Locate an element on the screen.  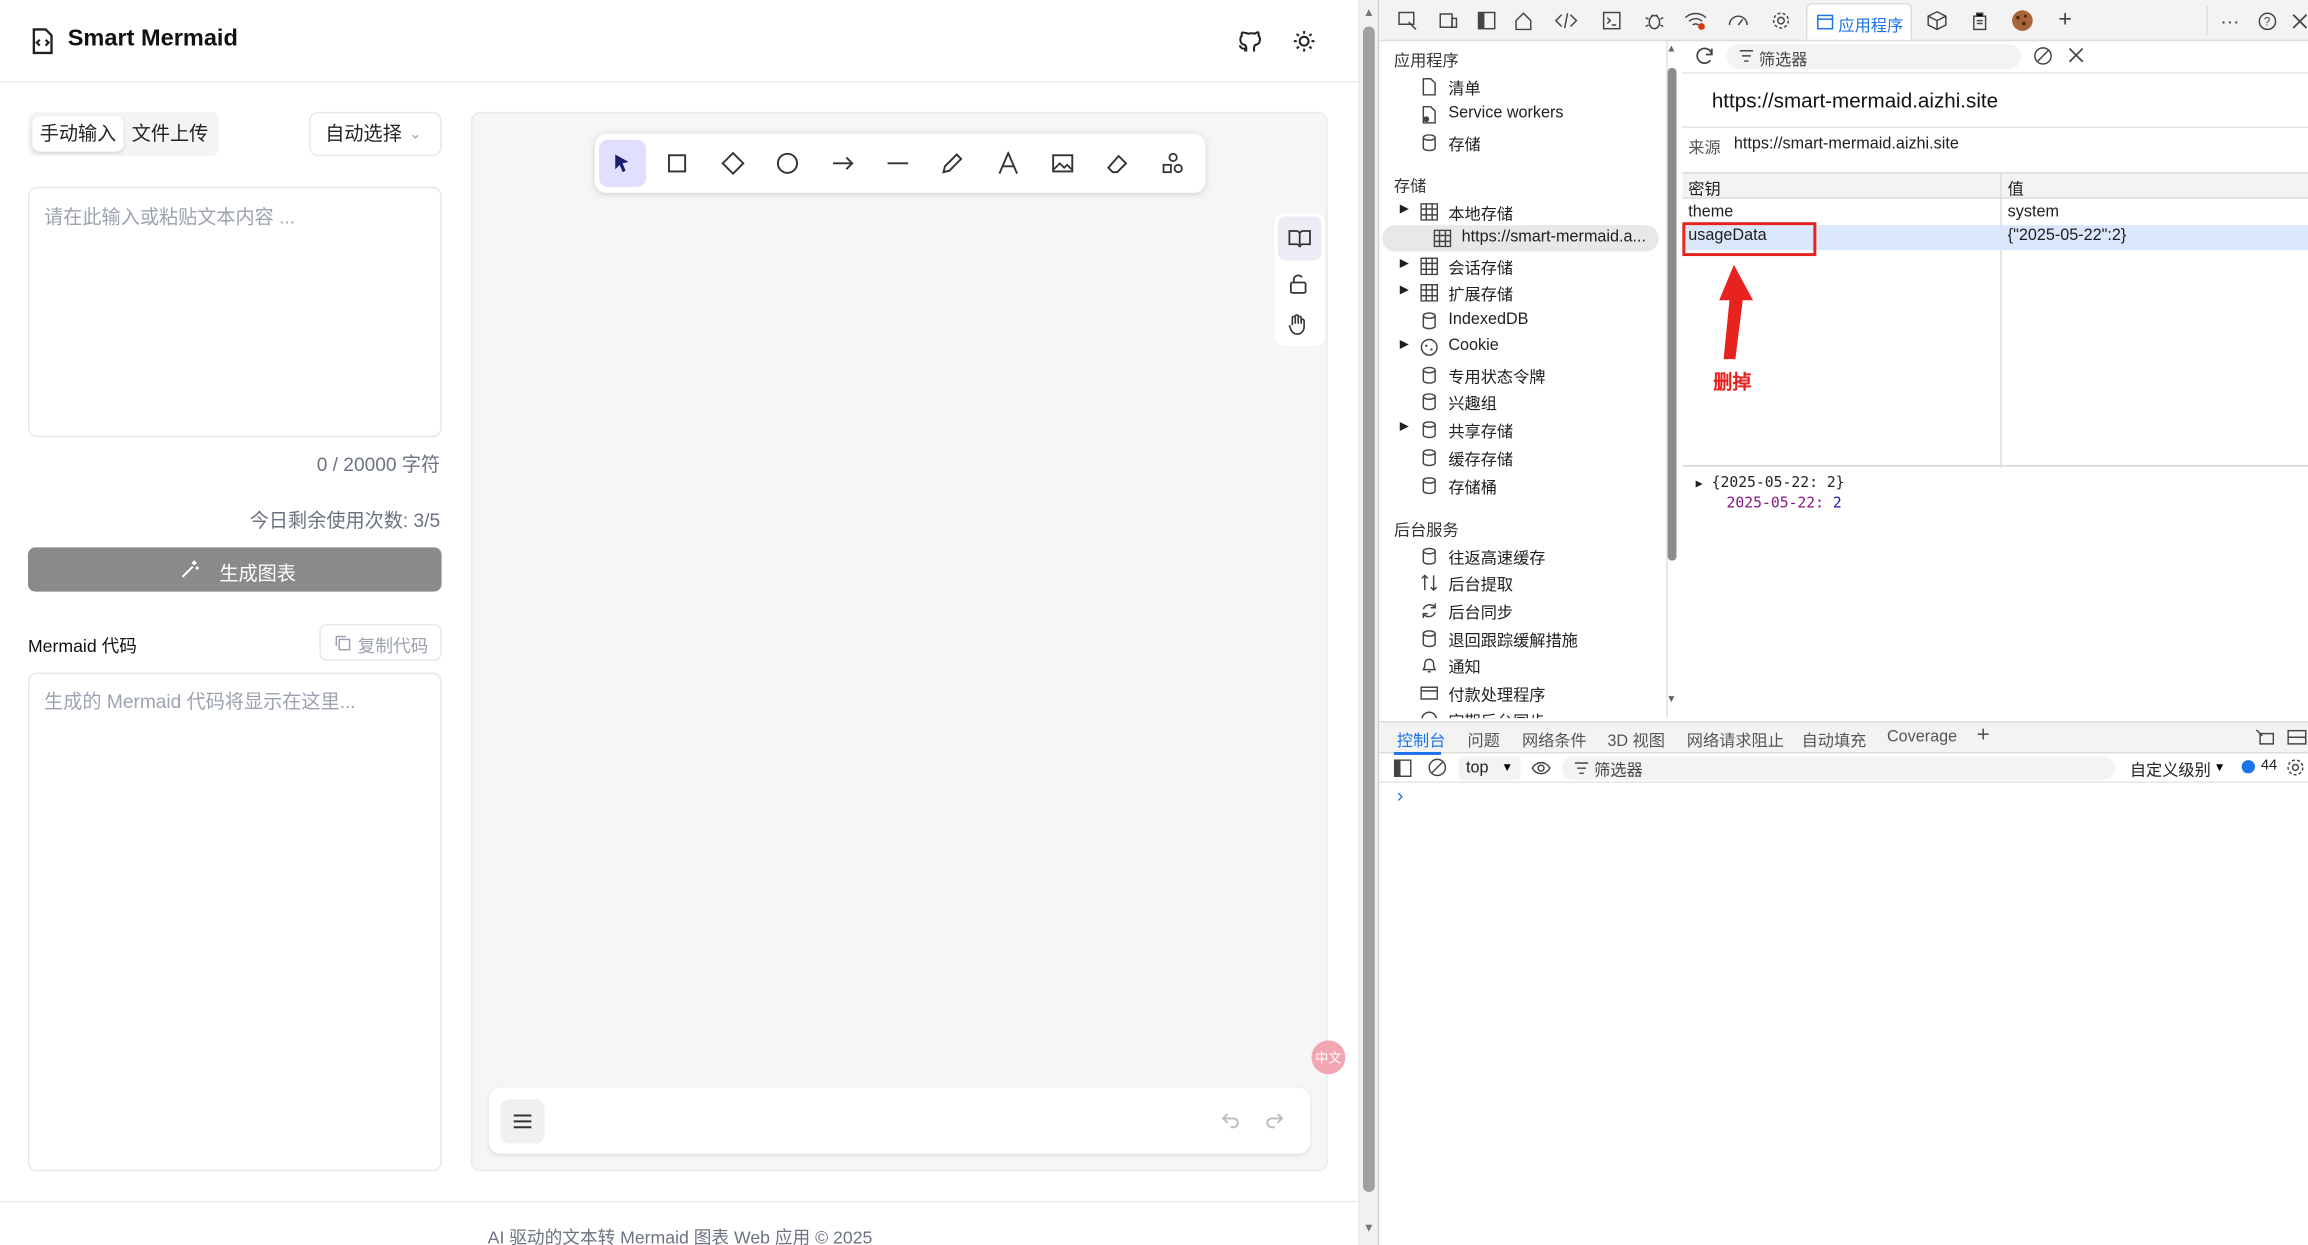
tree-item-notifications: 通知 is located at coordinates (1541, 665).